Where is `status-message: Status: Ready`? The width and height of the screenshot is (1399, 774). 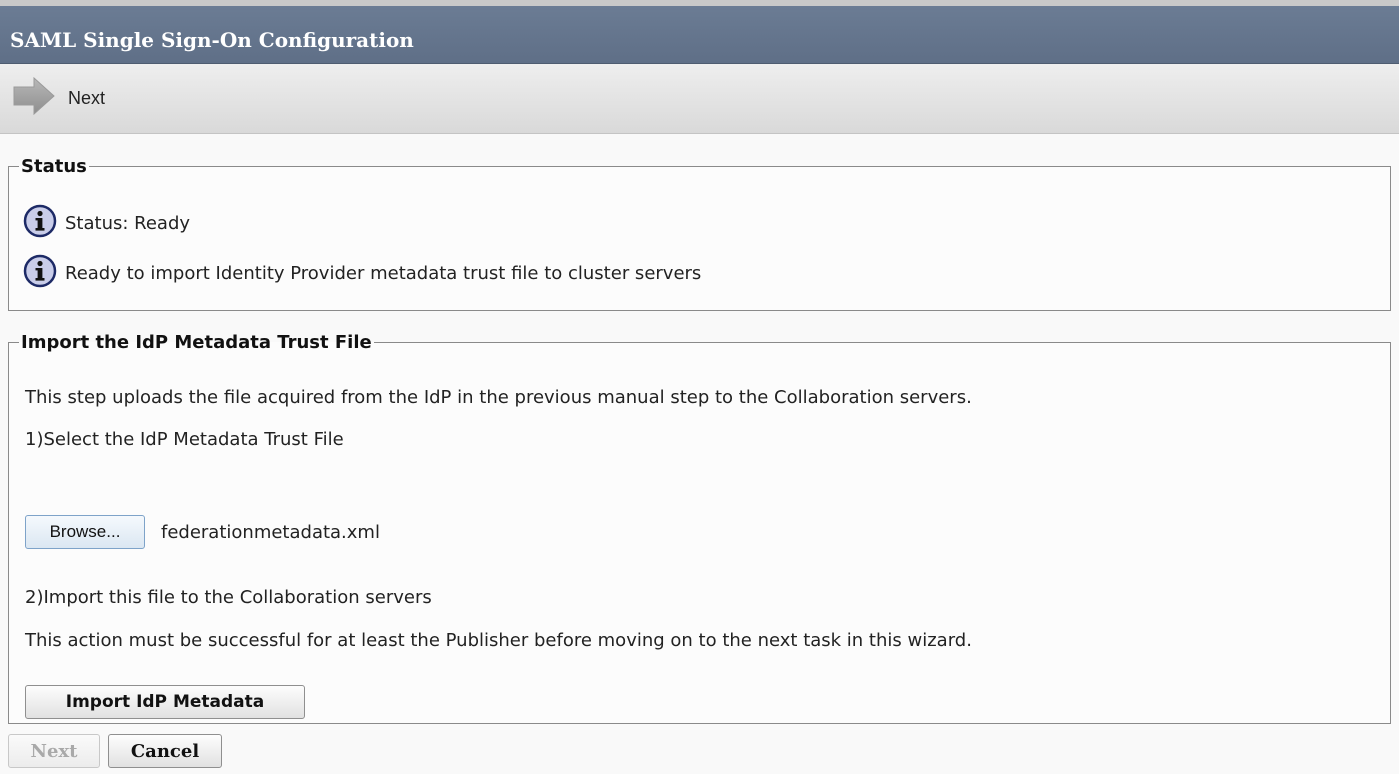
status-message: Status: Ready is located at coordinates (107, 223).